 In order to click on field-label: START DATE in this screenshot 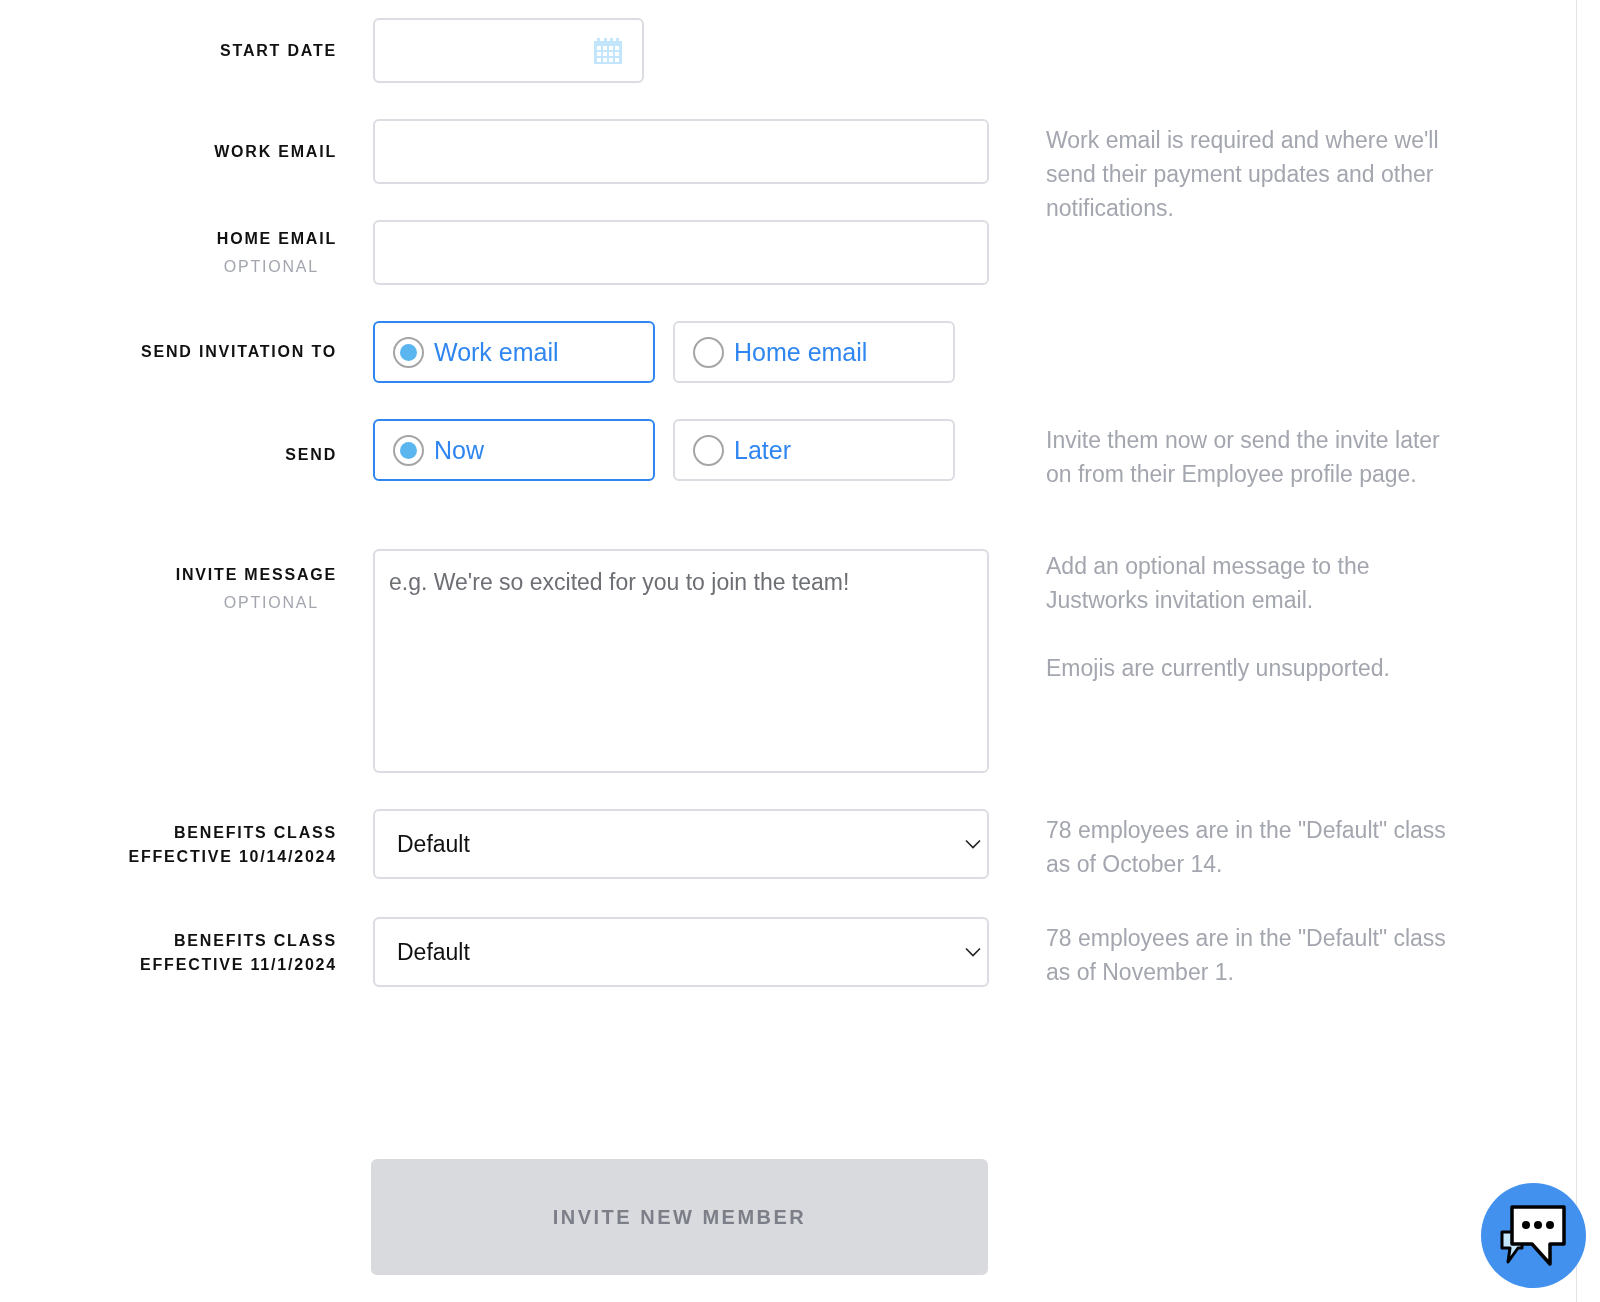, I will do `click(278, 50)`.